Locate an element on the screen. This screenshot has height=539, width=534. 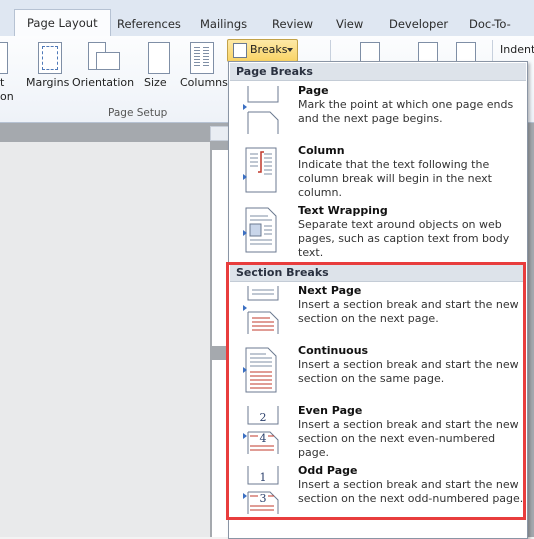
tab-doc-to-help: Doc-To-Help is located at coordinates (501, 32).